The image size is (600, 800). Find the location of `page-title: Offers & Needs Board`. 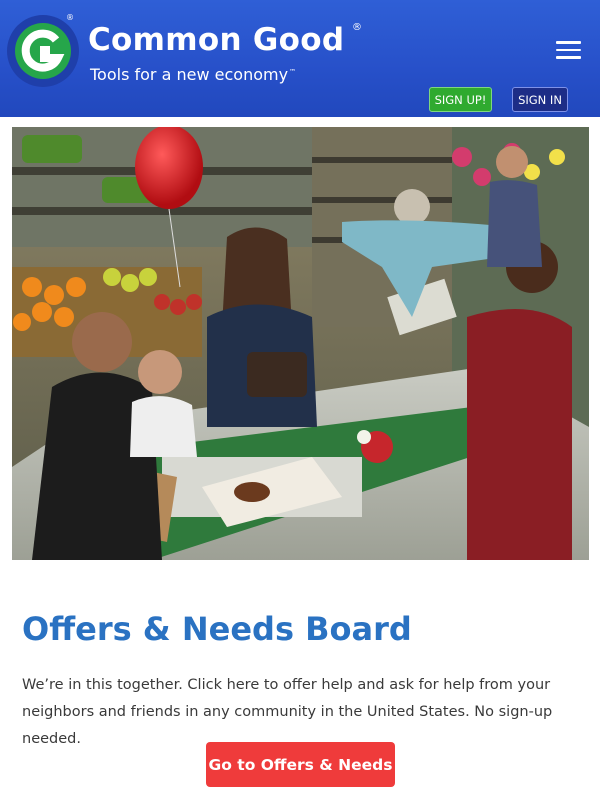

page-title: Offers & Needs Board is located at coordinates (217, 629).